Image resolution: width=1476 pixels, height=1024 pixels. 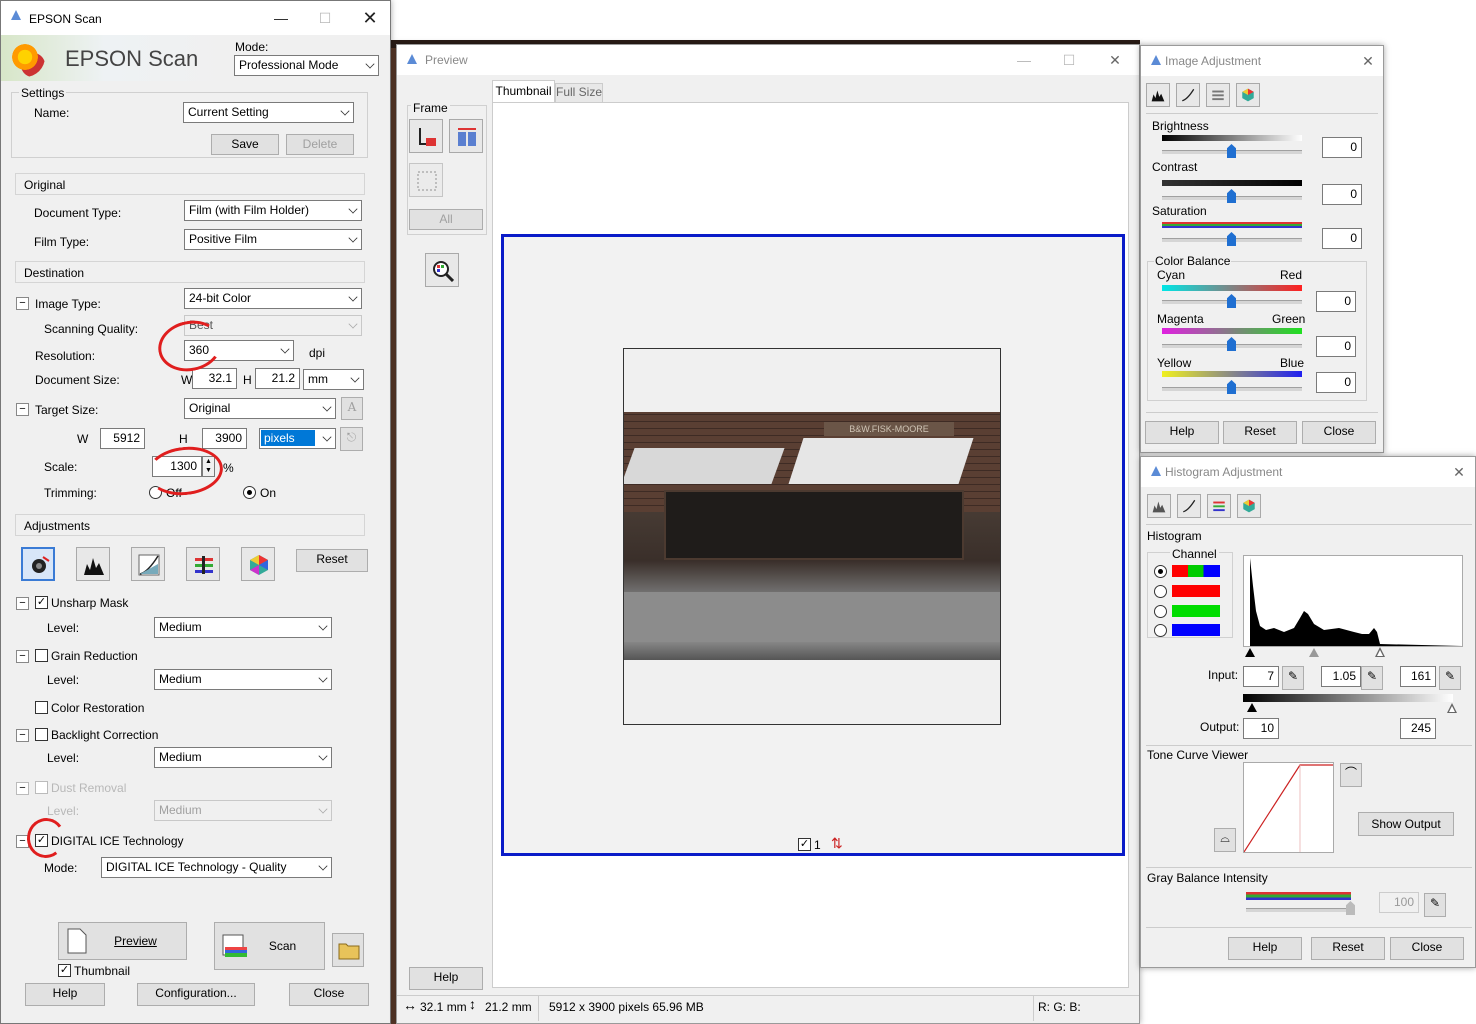 What do you see at coordinates (1248, 95) in the screenshot?
I see `ia-color-palette-icon` at bounding box center [1248, 95].